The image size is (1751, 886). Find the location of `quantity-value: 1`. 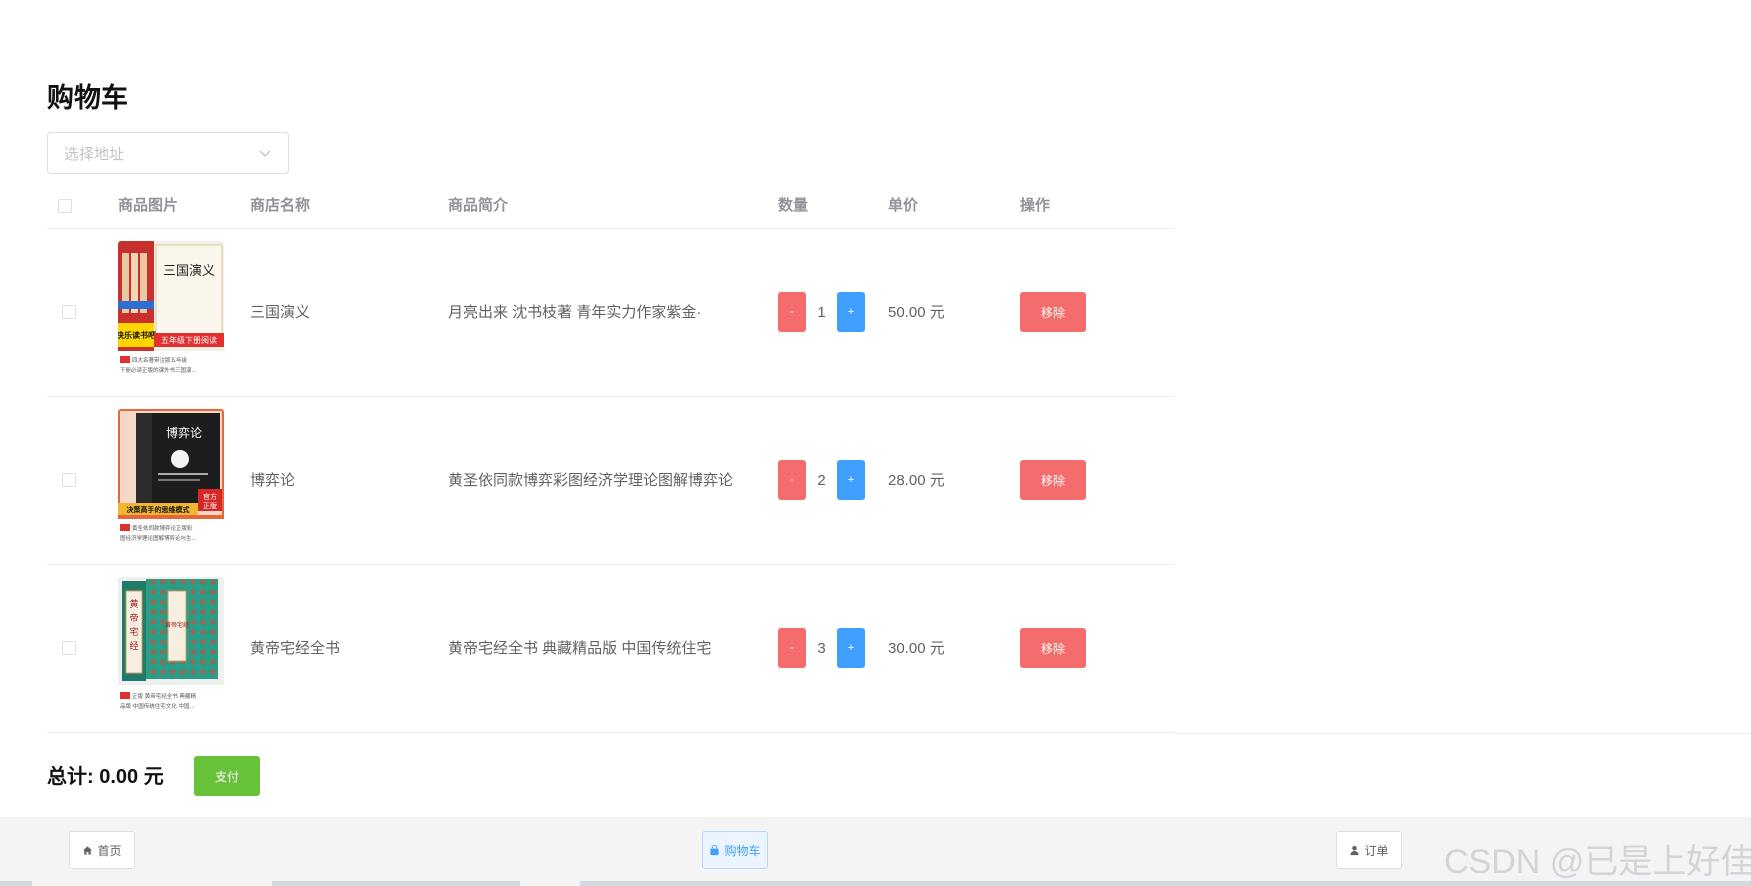

quantity-value: 1 is located at coordinates (821, 312).